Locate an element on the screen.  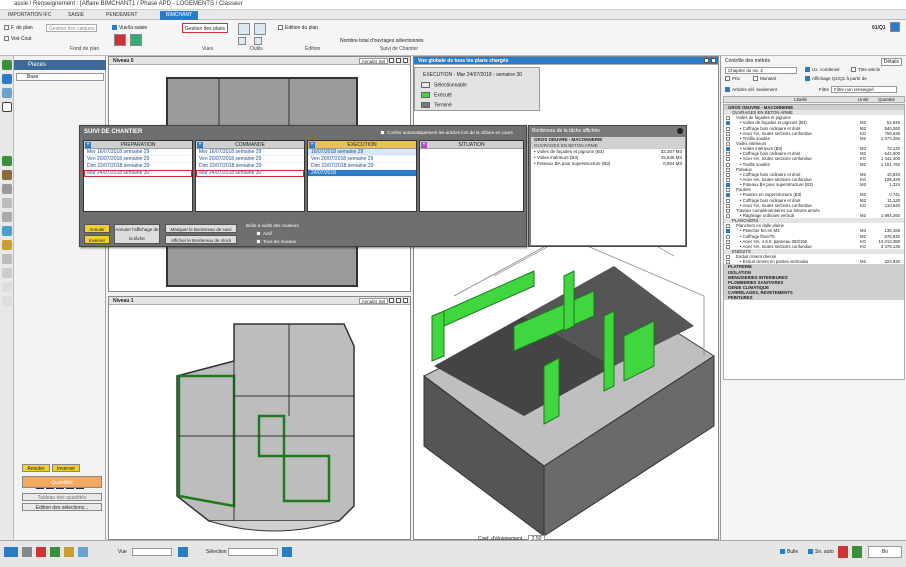
tool-13-icon is located at coordinates (7, 273).